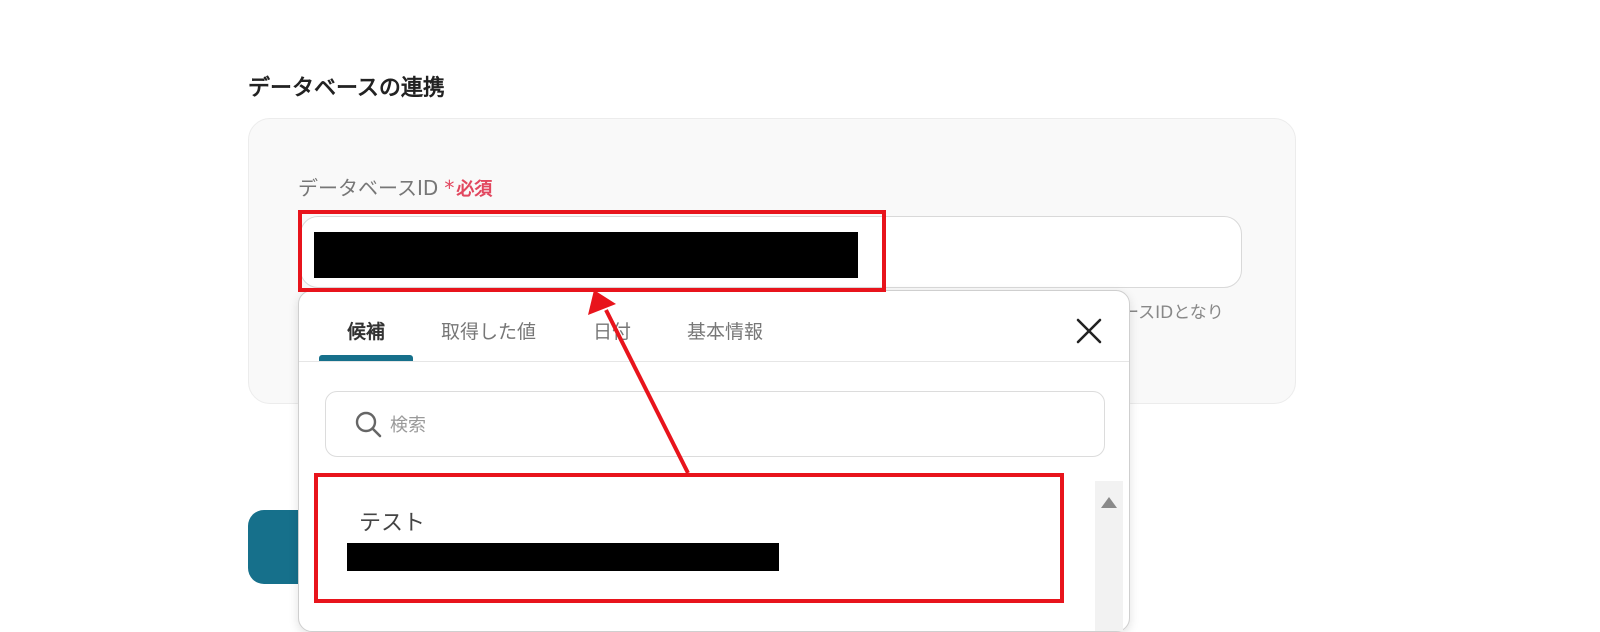 This screenshot has height=632, width=1600. What do you see at coordinates (1089, 331) in the screenshot?
I see `close-icon` at bounding box center [1089, 331].